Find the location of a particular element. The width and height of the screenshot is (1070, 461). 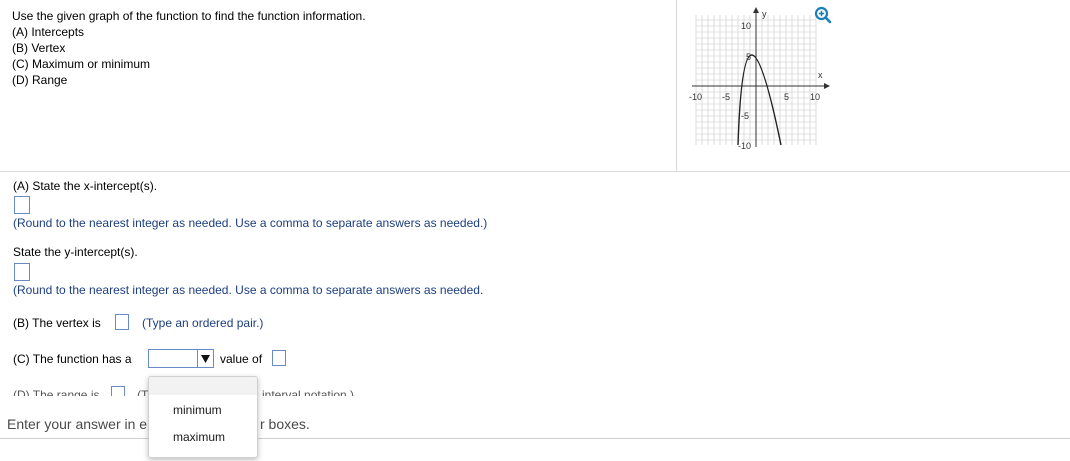

intro-line: (A) Intercepts is located at coordinates (48, 32).